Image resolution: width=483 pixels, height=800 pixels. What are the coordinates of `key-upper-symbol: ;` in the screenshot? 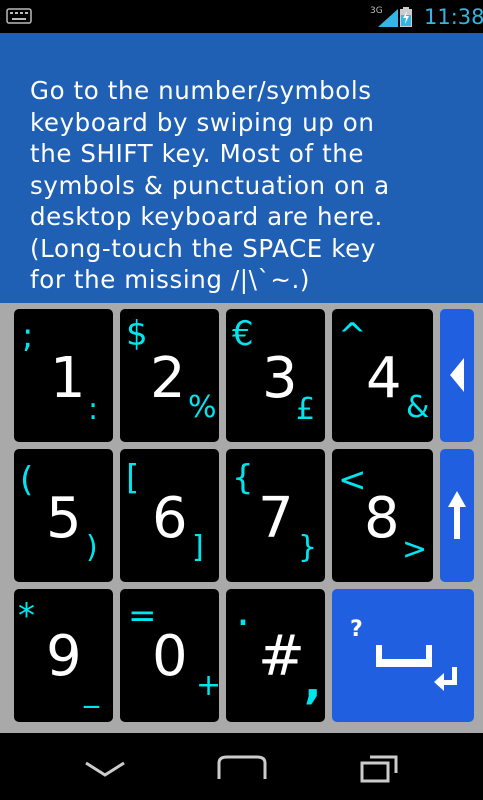 It's located at (28, 336).